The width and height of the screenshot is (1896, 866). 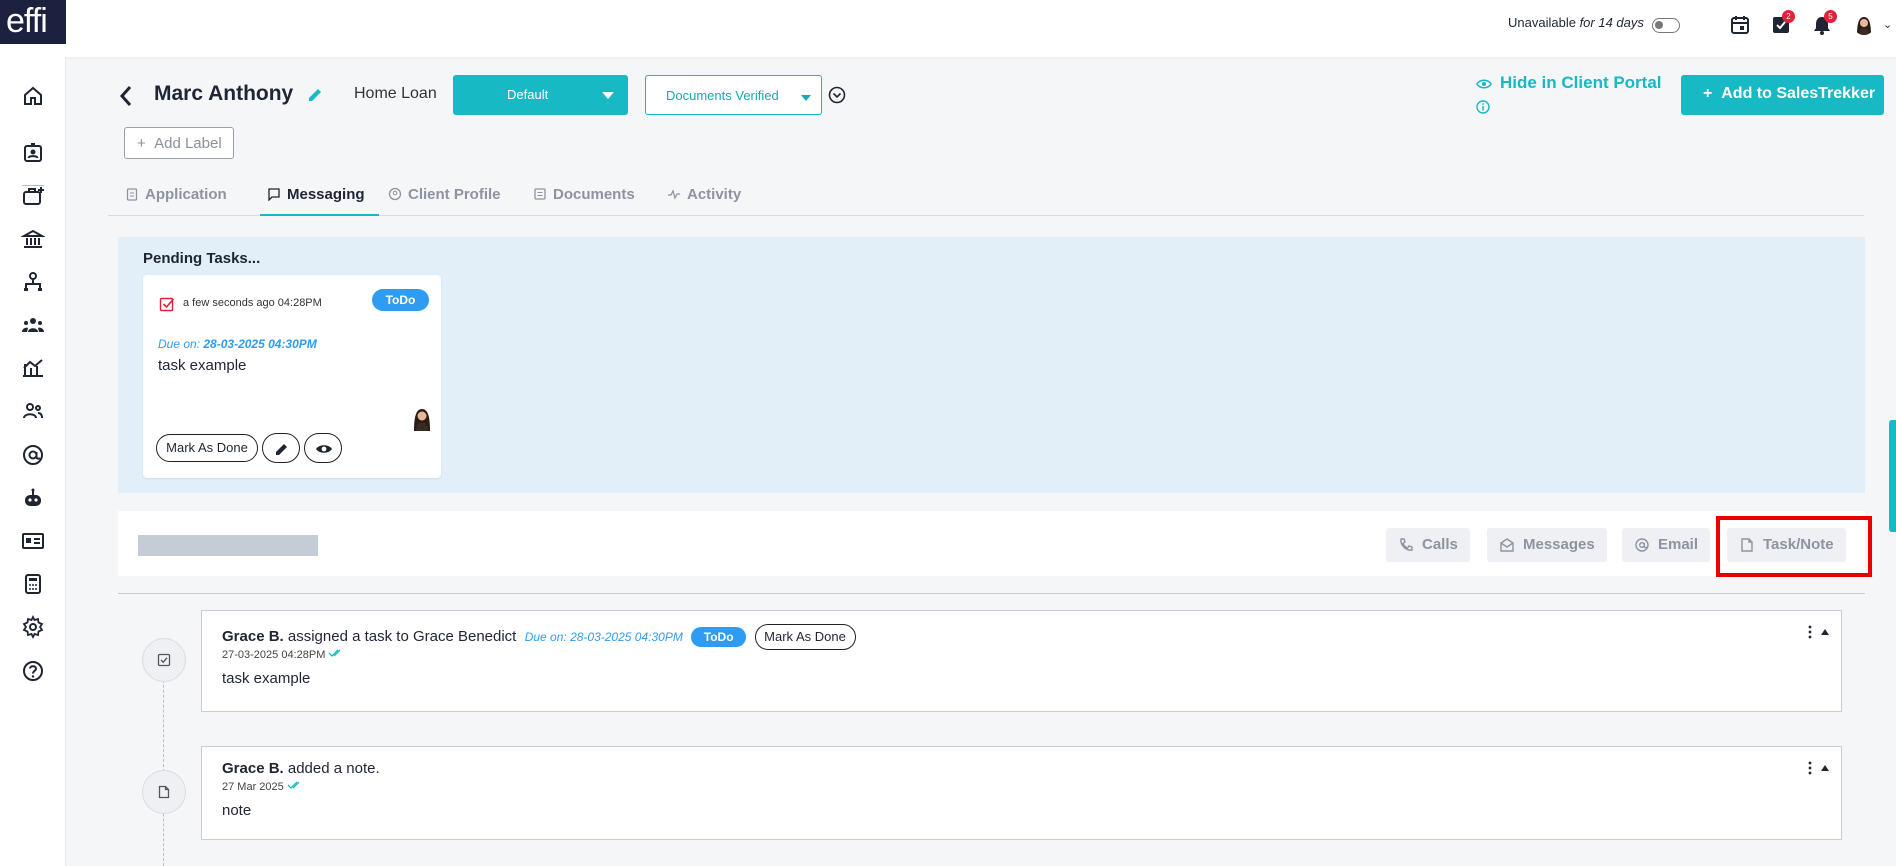 I want to click on entry-body: task example, so click(x=266, y=678).